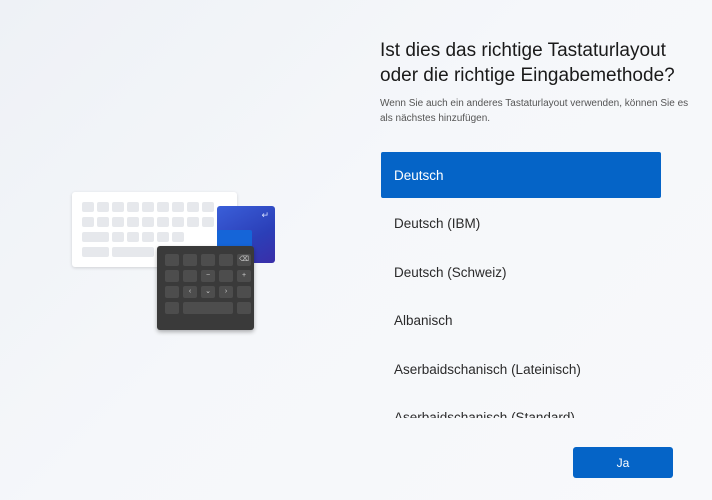 The image size is (712, 500). What do you see at coordinates (205, 288) in the screenshot?
I see `numpad-icon: ⌫ − + ‹ ⌄ ›` at bounding box center [205, 288].